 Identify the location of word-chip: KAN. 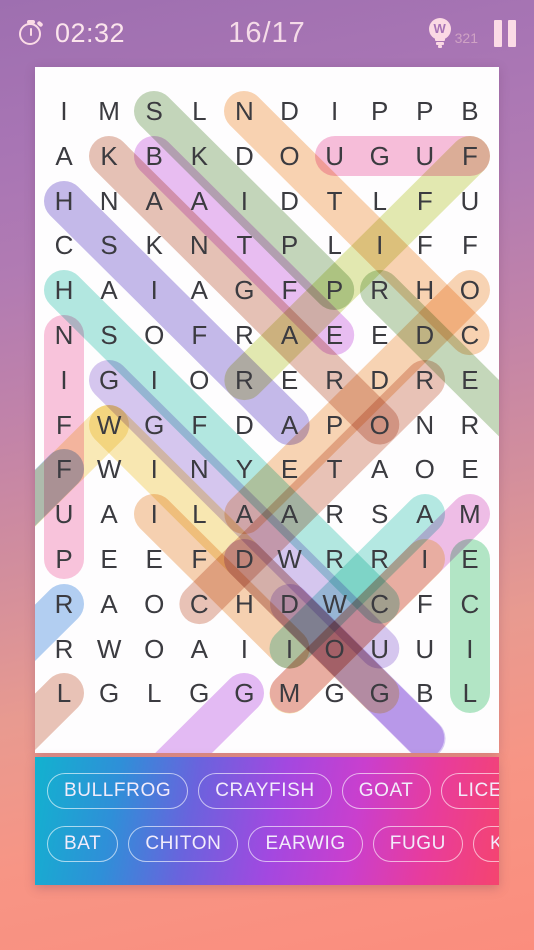
(486, 844).